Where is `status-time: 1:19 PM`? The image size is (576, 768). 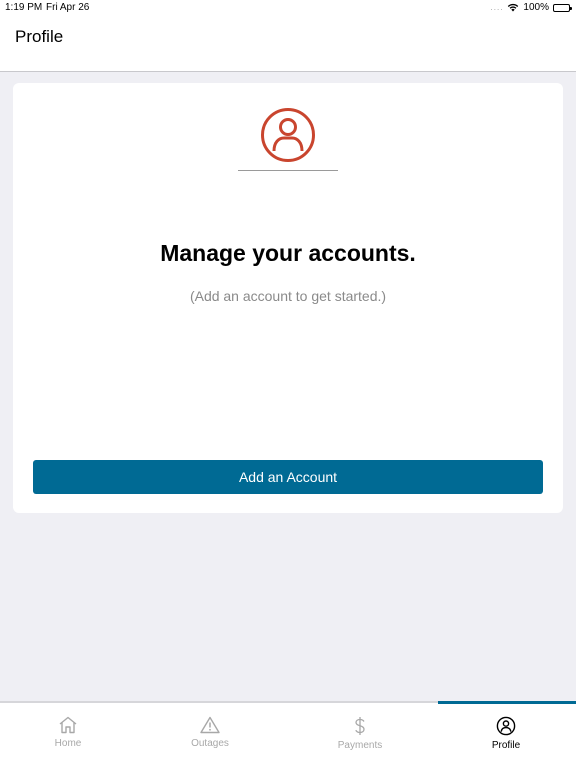 status-time: 1:19 PM is located at coordinates (24, 7).